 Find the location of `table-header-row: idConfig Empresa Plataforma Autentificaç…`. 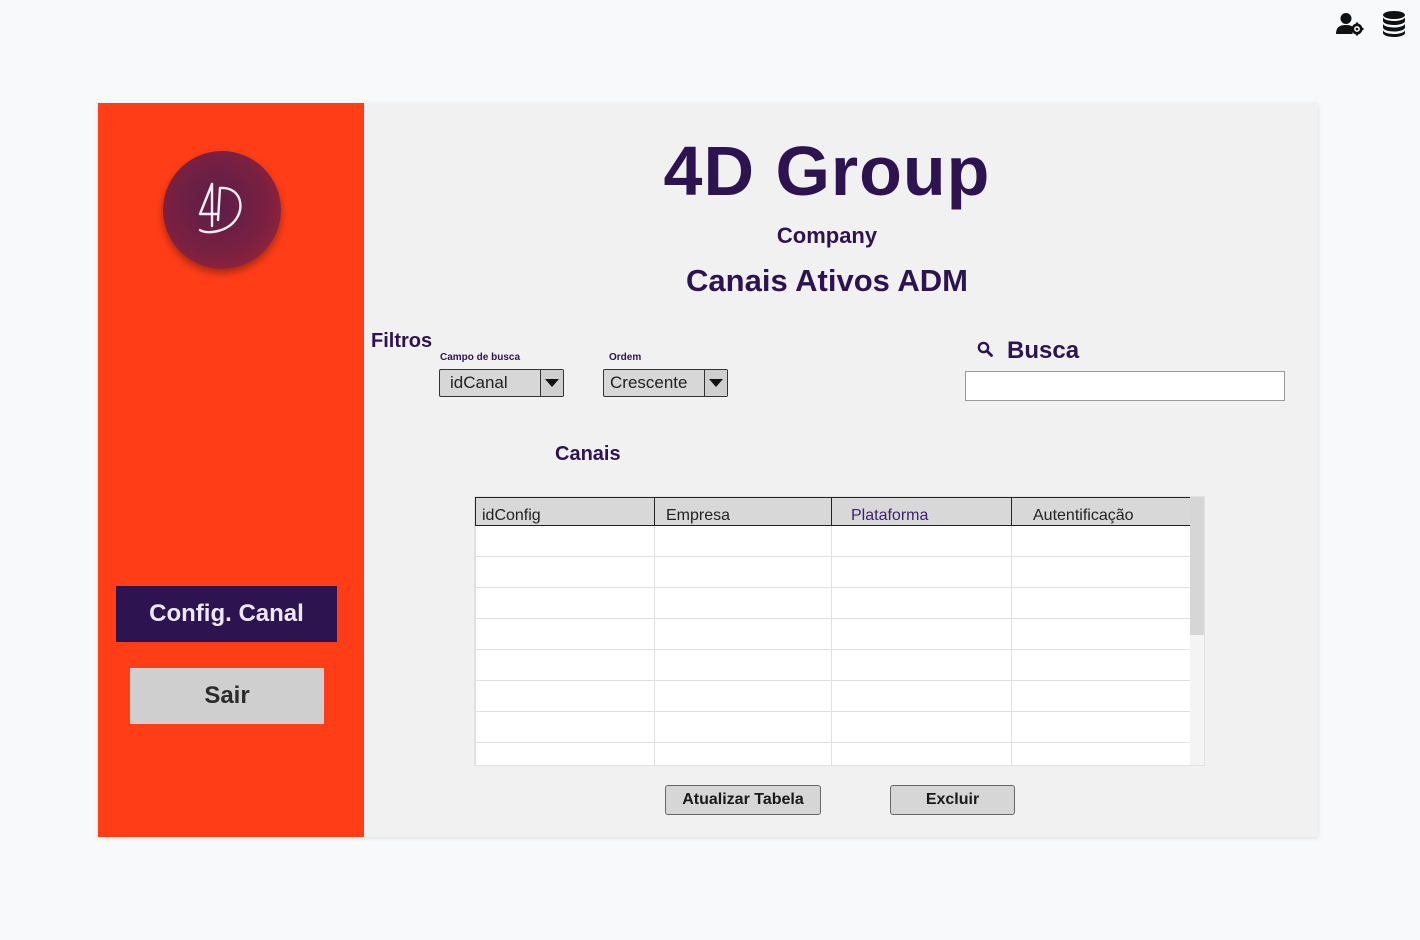

table-header-row: idConfig Empresa Plataforma Autentificaç… is located at coordinates (833, 511).